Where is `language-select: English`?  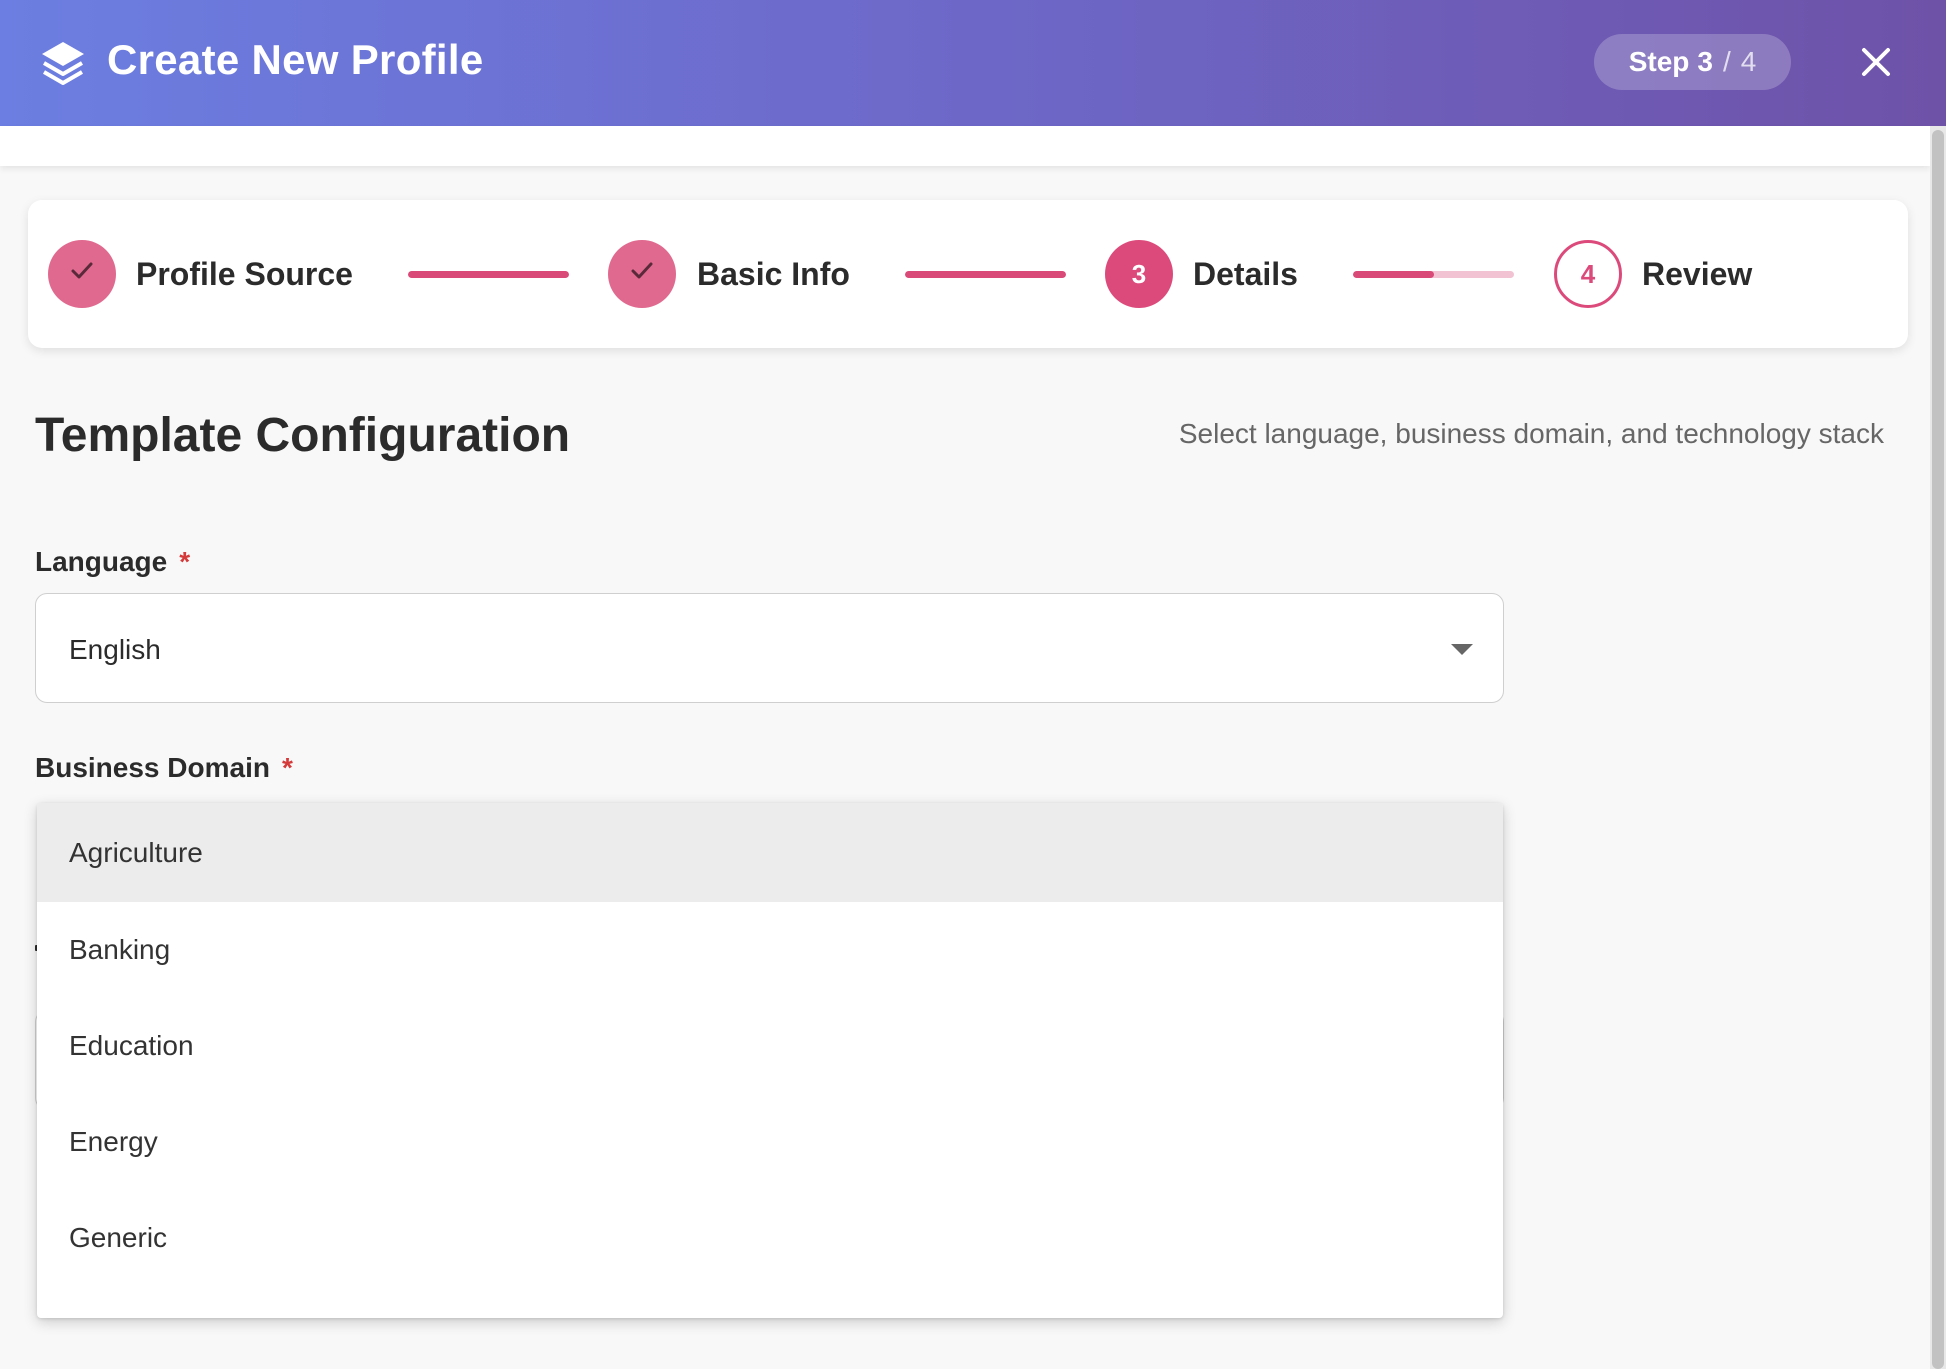
language-select: English is located at coordinates (769, 648).